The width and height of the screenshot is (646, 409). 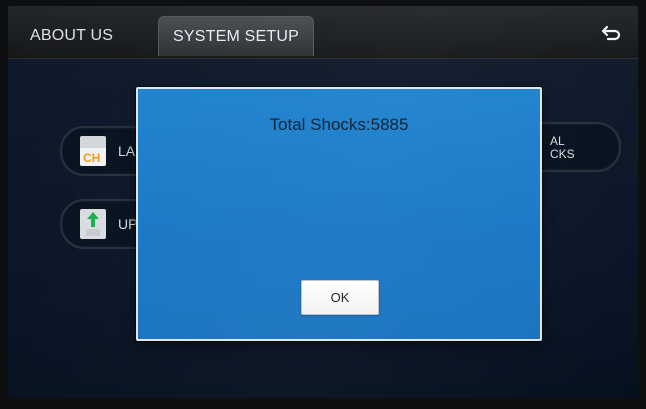 I want to click on language-button-label: LA, so click(x=127, y=151).